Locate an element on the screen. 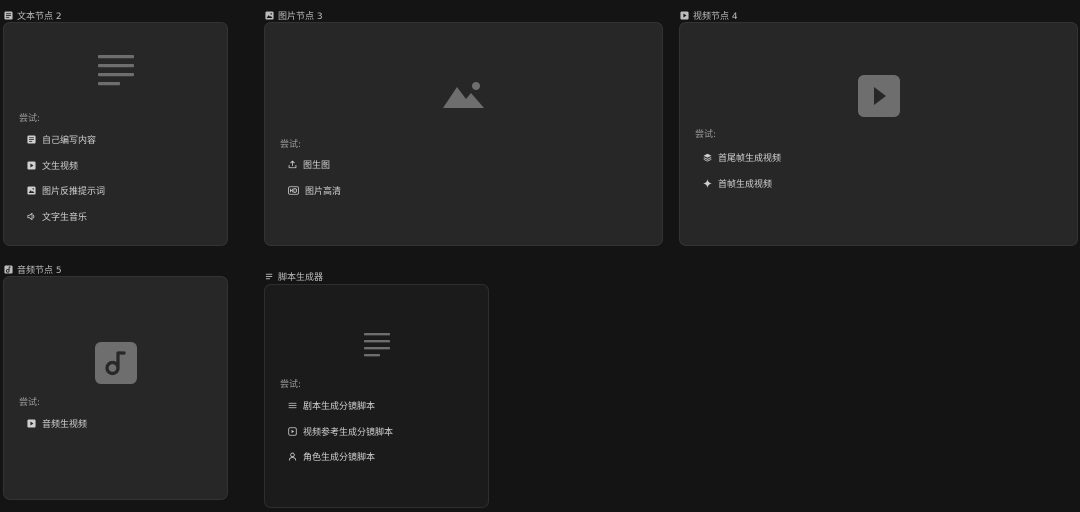 This screenshot has width=1080, height=512. upload-icon is located at coordinates (292, 164).